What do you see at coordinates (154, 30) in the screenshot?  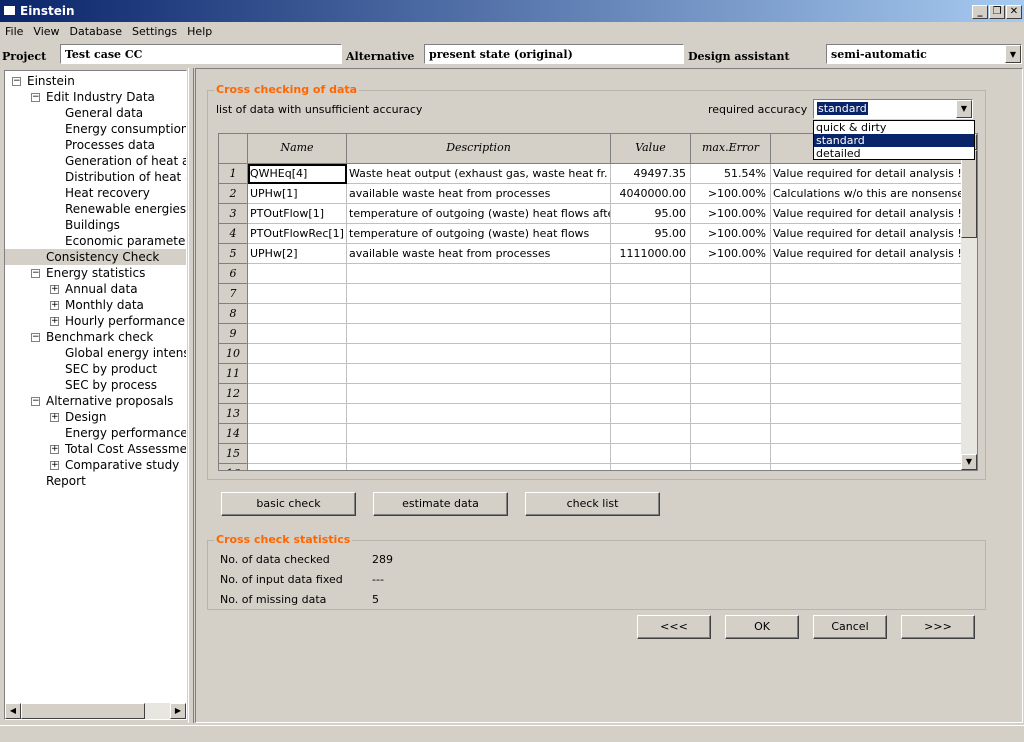 I see `menu-settings: Settings` at bounding box center [154, 30].